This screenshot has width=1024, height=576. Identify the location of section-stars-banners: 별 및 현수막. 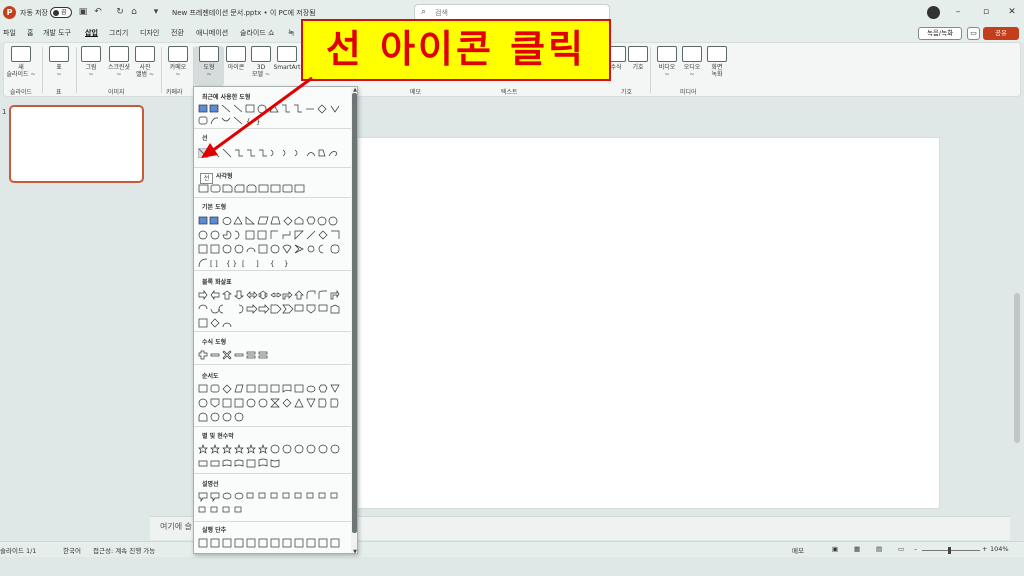
(218, 436).